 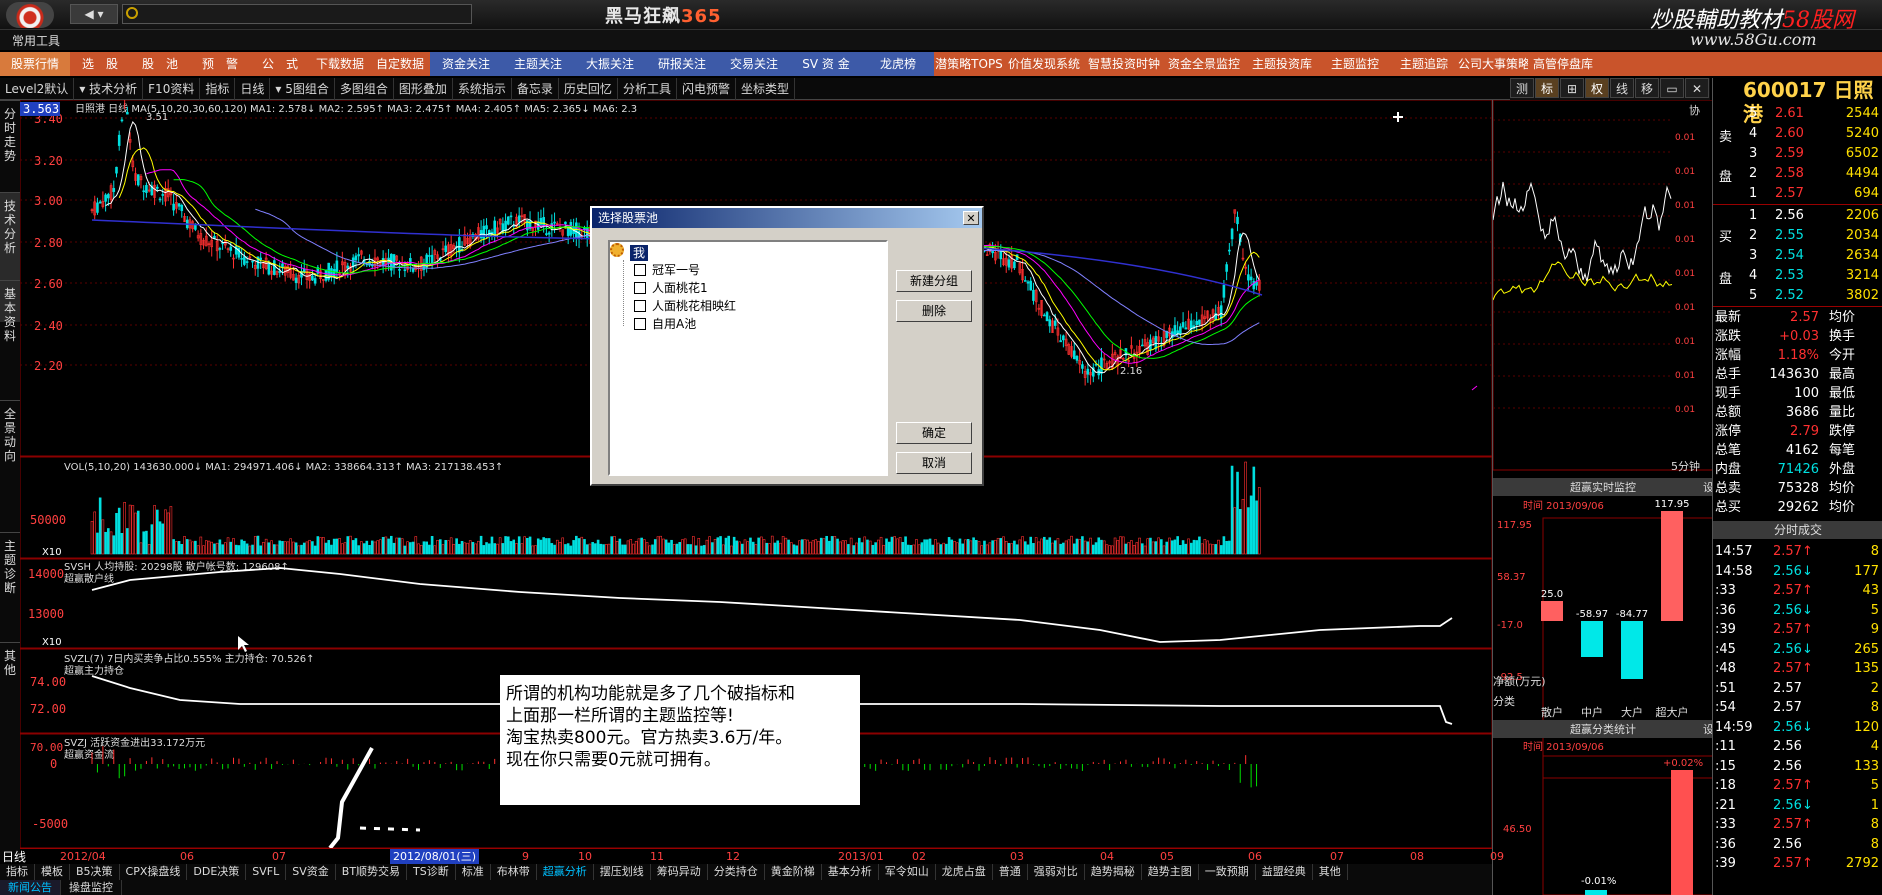 What do you see at coordinates (100, 64) in the screenshot?
I see `menu-item: 选 股` at bounding box center [100, 64].